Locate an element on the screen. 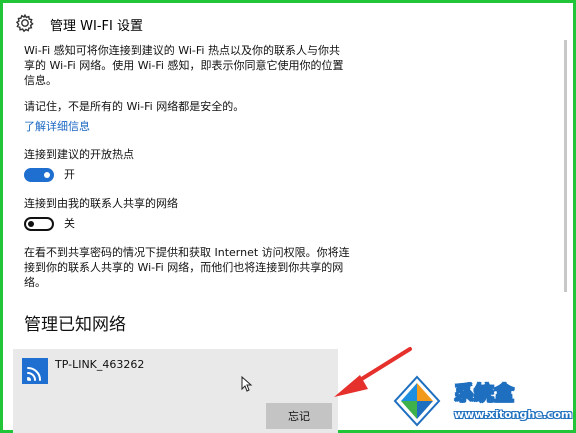 This screenshot has height=433, width=576. known-network-item: TP-LINK_463262 忘记 is located at coordinates (175, 391).